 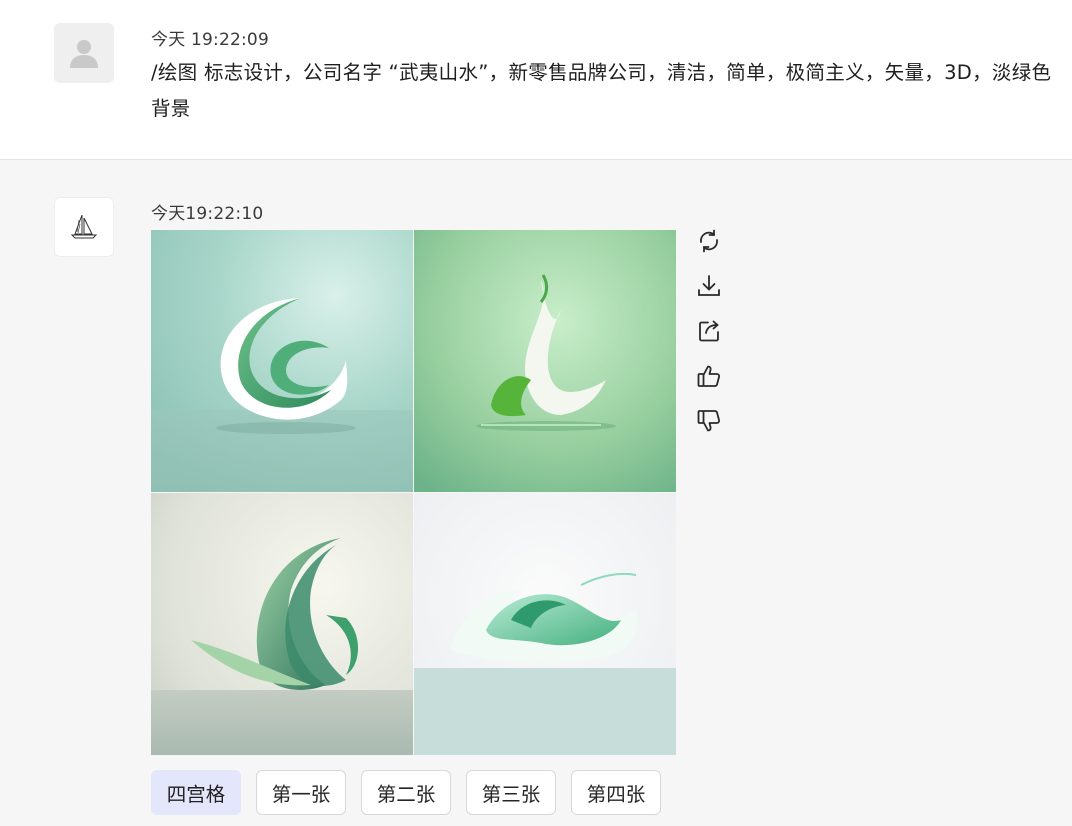 I want to click on fourth-image-button: 第四张, so click(x=616, y=792).